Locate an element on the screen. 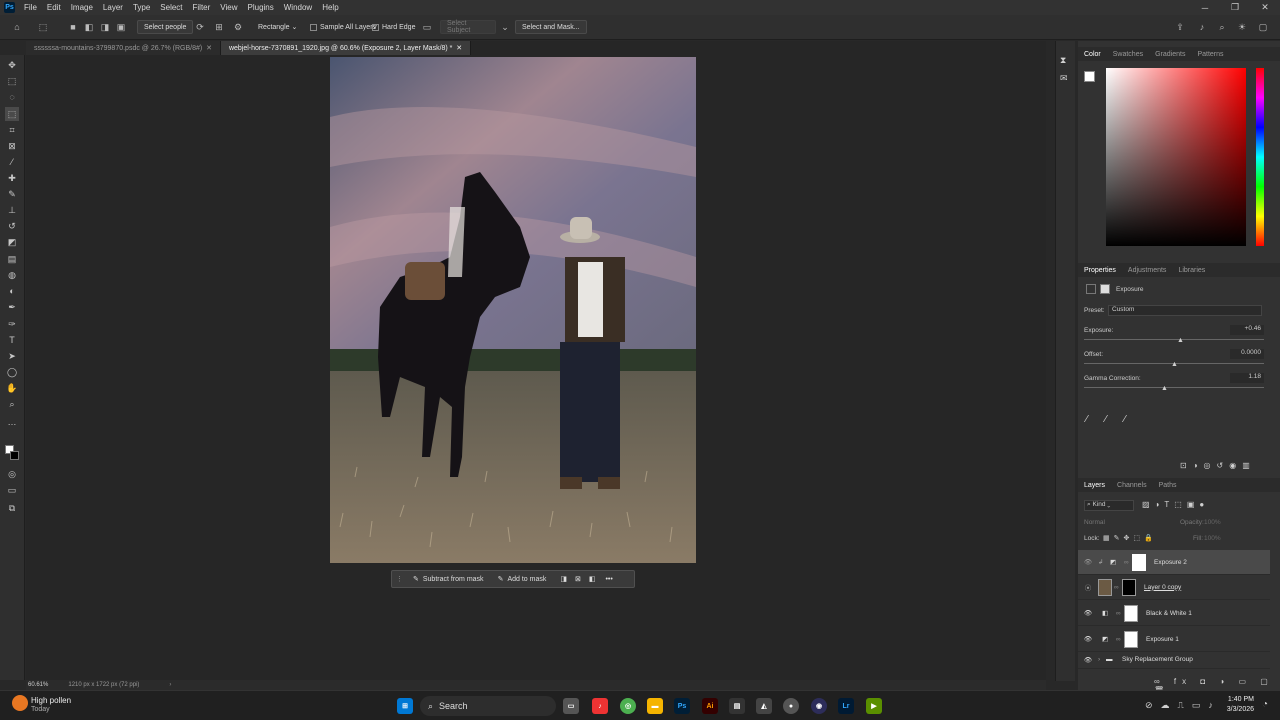 This screenshot has height=720, width=1280. fill-value: 100% is located at coordinates (1212, 538).